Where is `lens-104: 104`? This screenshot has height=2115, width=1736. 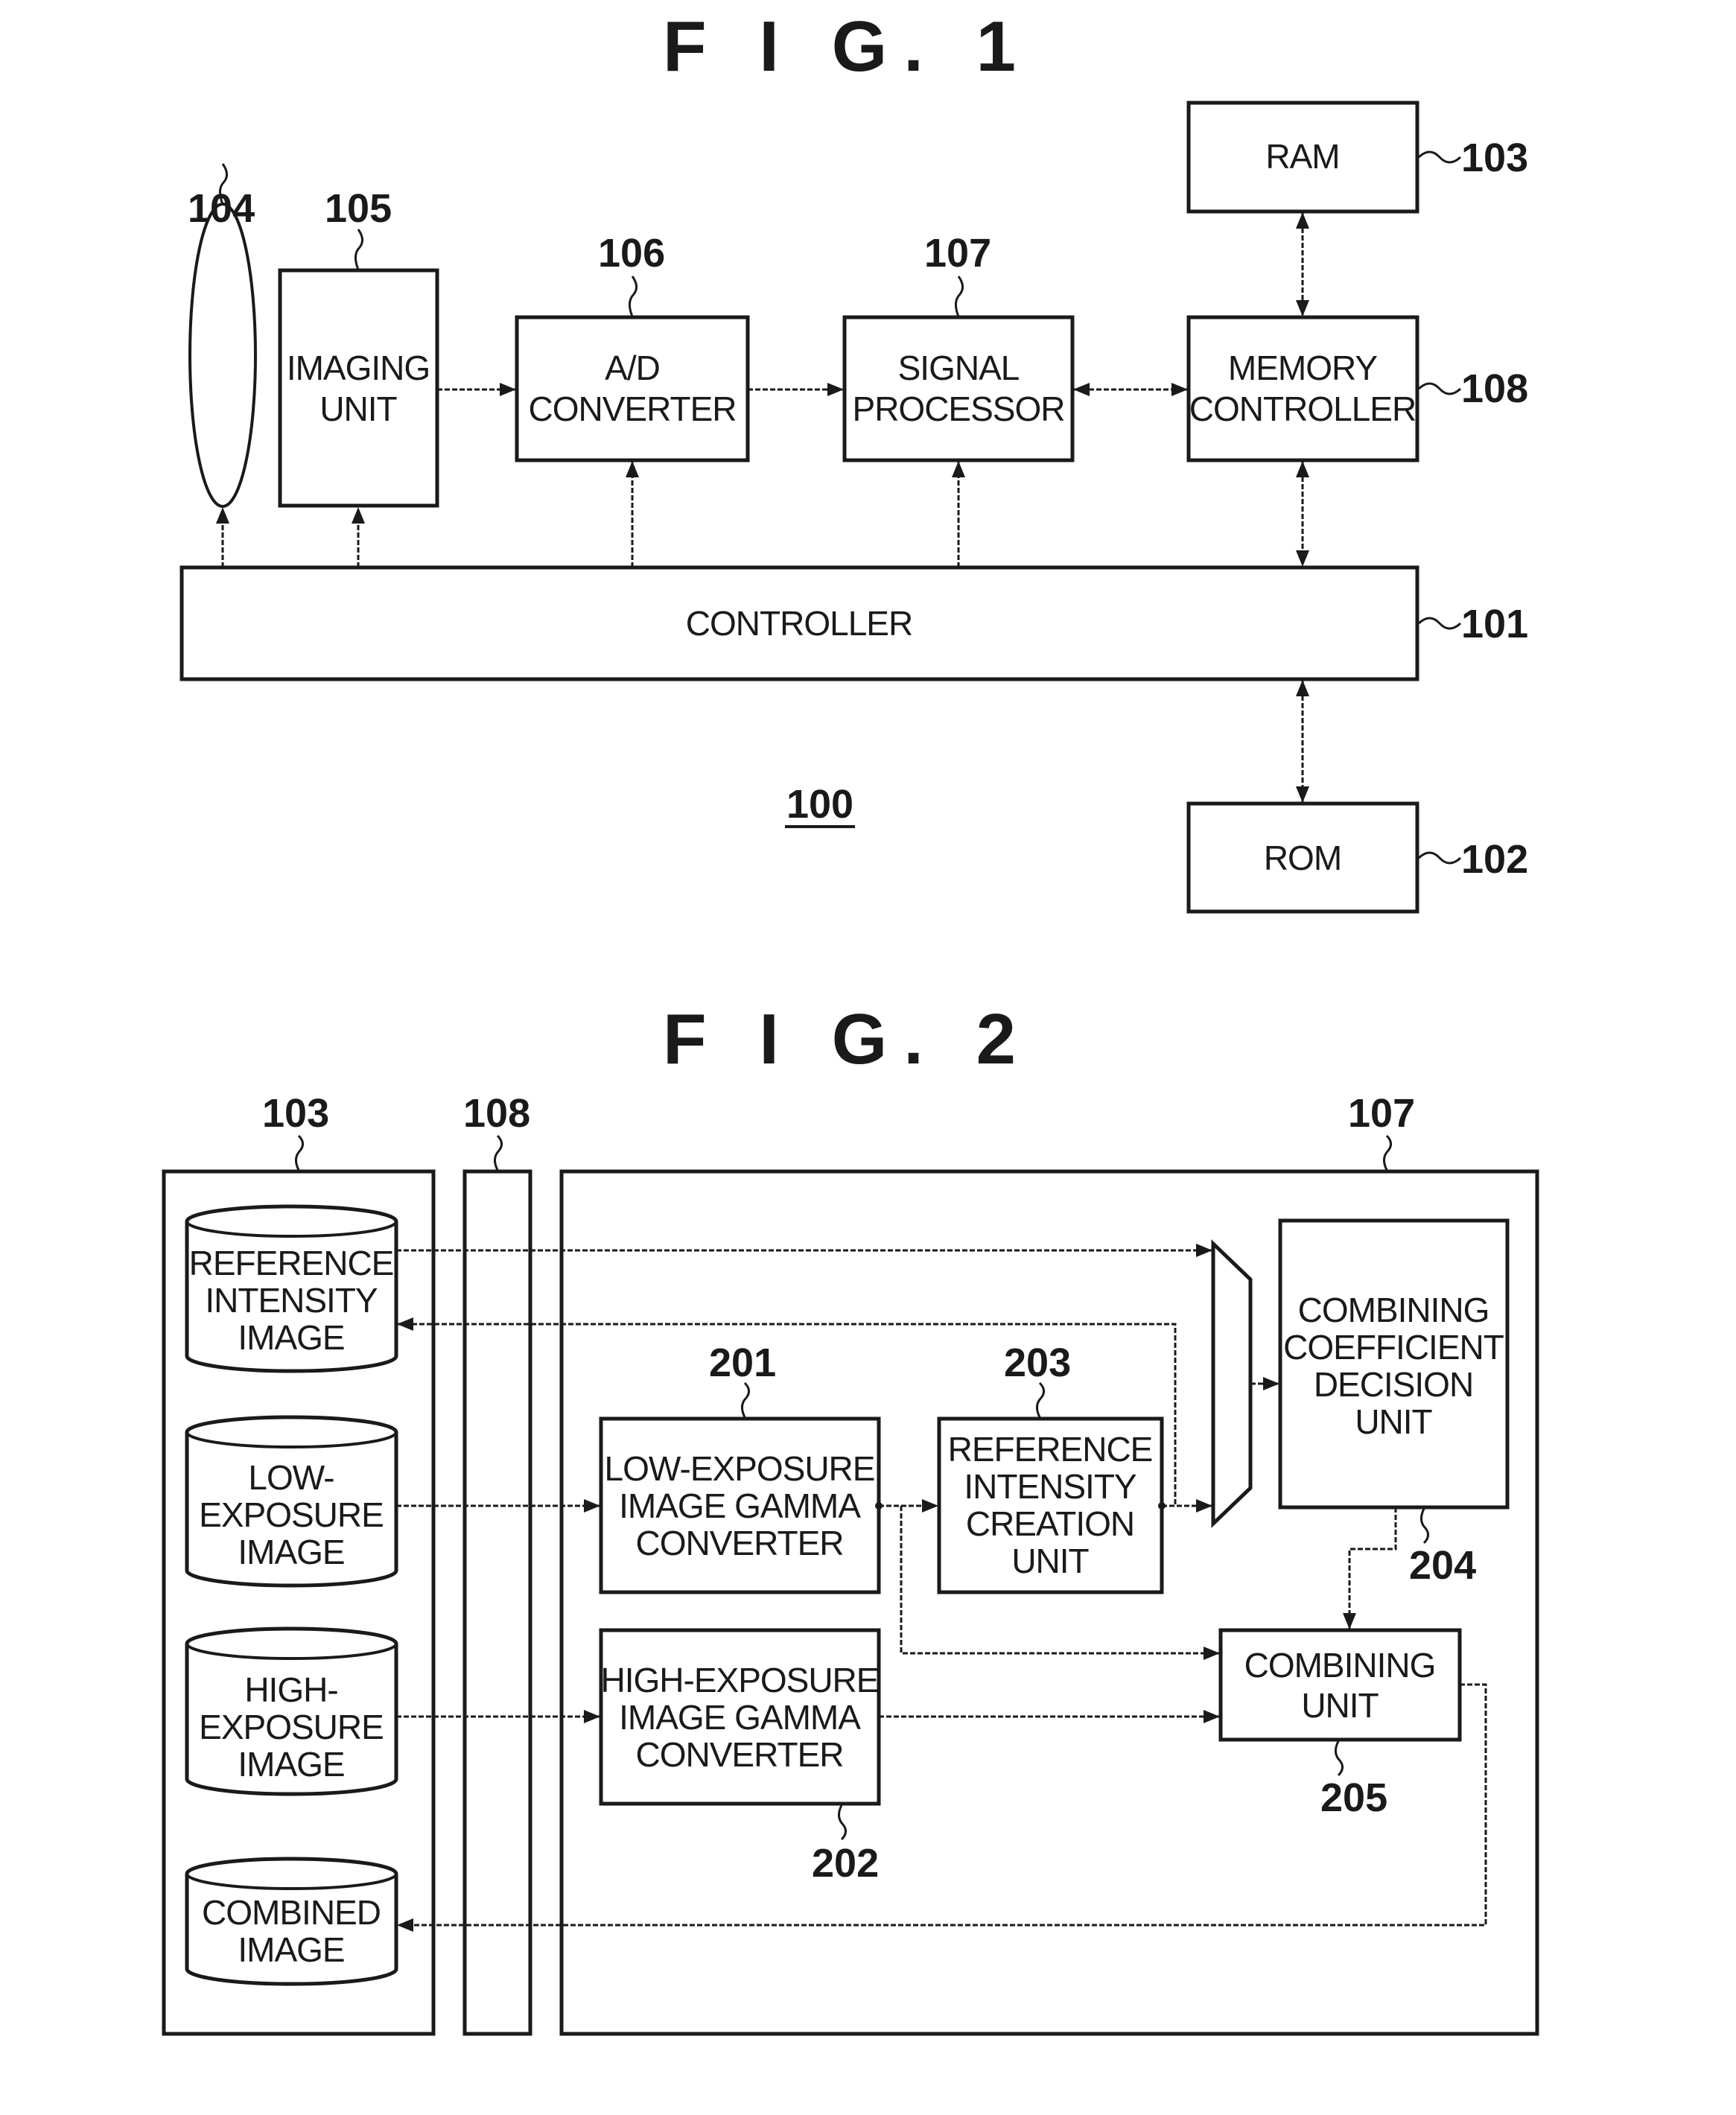
lens-104: 104 is located at coordinates (222, 335).